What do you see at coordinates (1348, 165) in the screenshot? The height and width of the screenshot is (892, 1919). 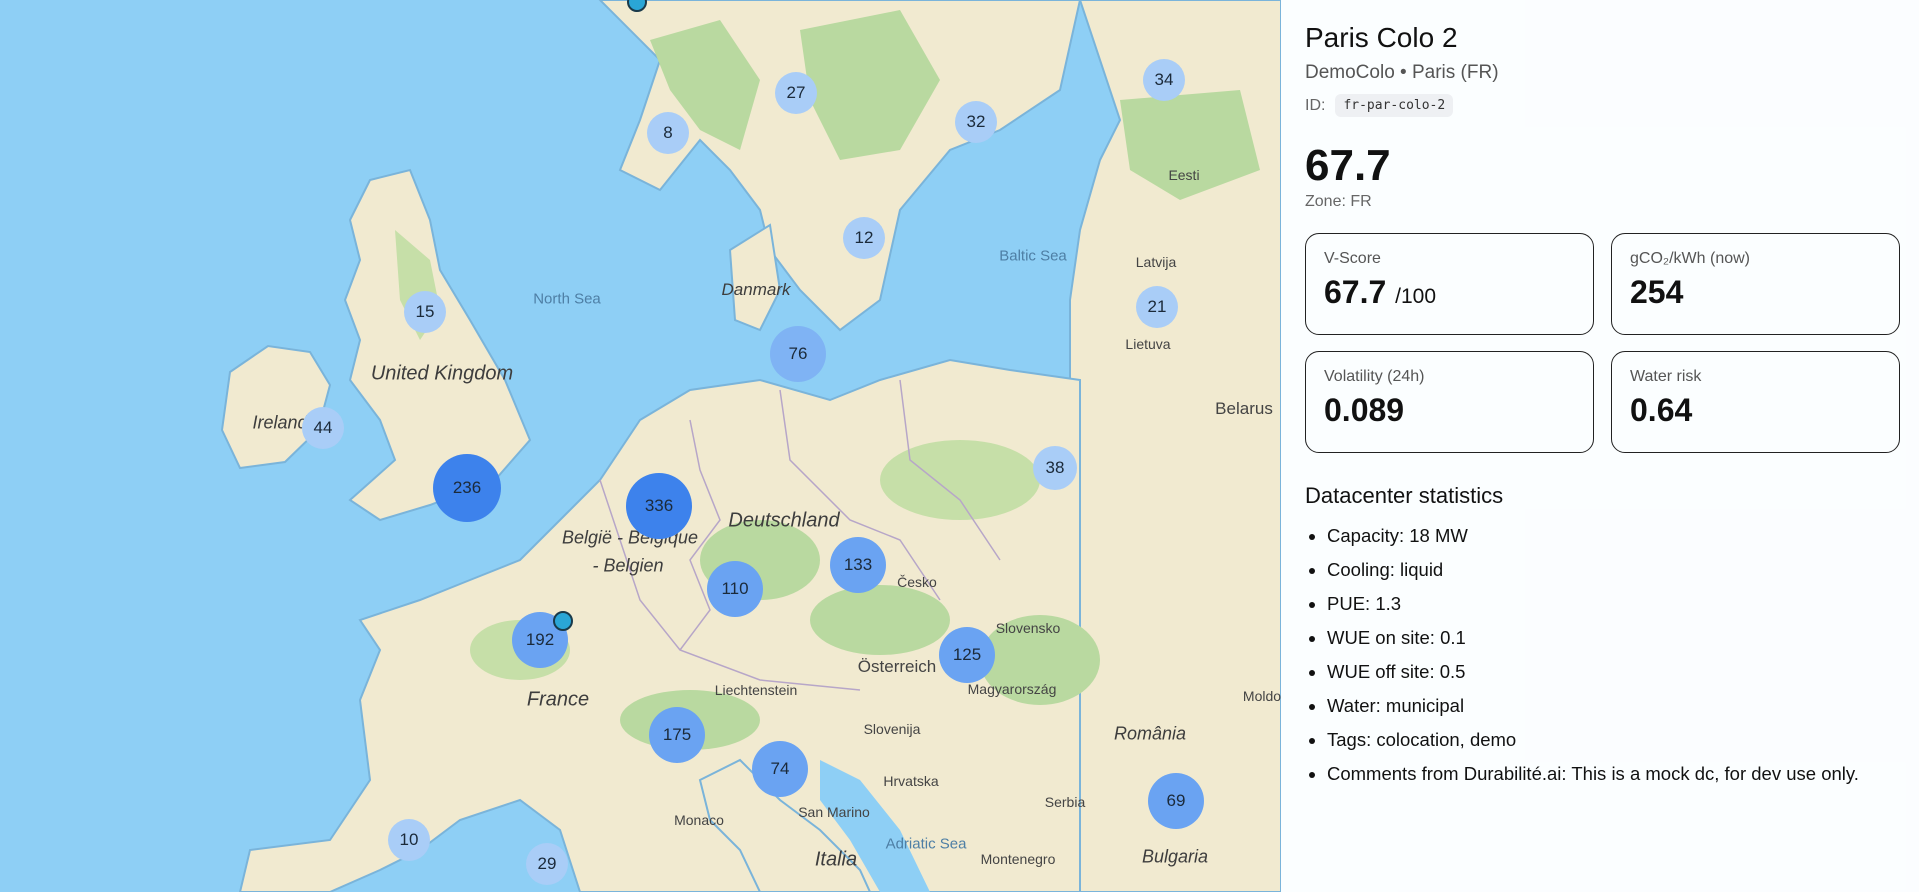 I see `score-value: 67.7` at bounding box center [1348, 165].